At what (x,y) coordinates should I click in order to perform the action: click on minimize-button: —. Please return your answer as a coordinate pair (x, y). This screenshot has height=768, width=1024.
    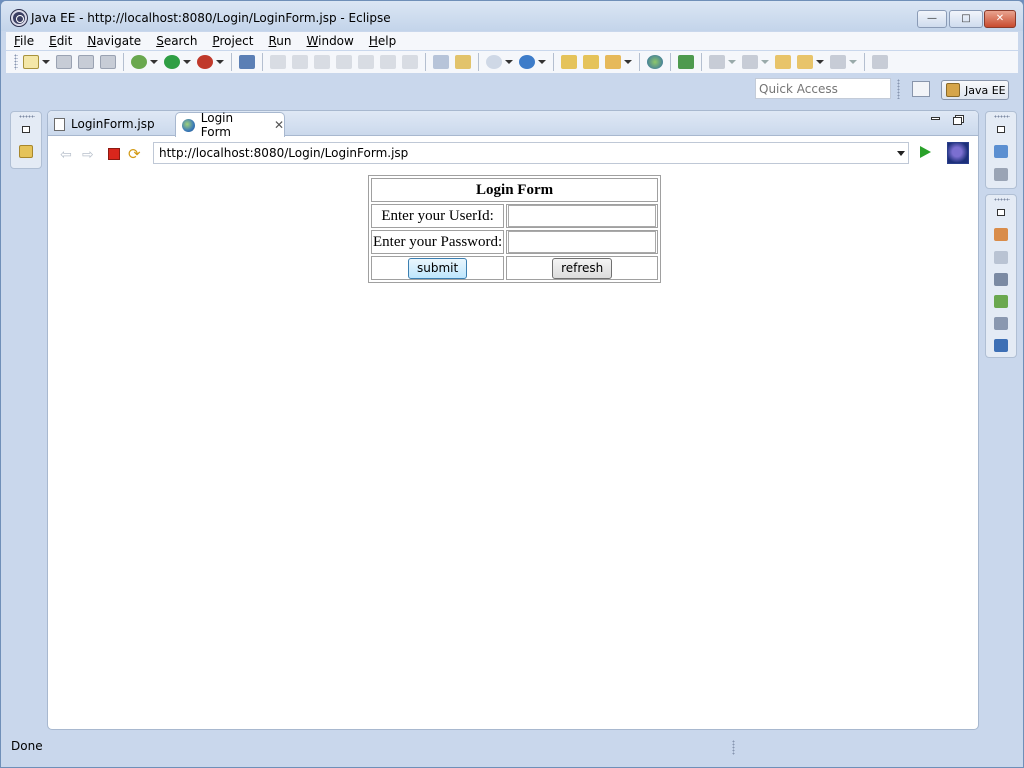
    Looking at the image, I should click on (932, 19).